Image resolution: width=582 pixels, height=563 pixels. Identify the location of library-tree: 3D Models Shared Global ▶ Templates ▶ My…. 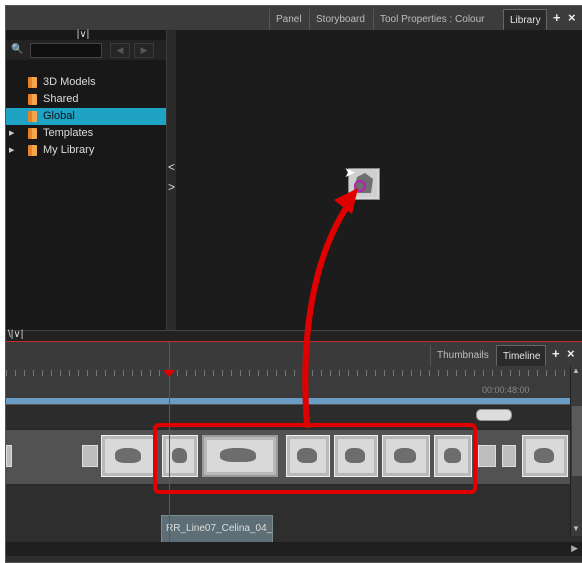
(86, 116).